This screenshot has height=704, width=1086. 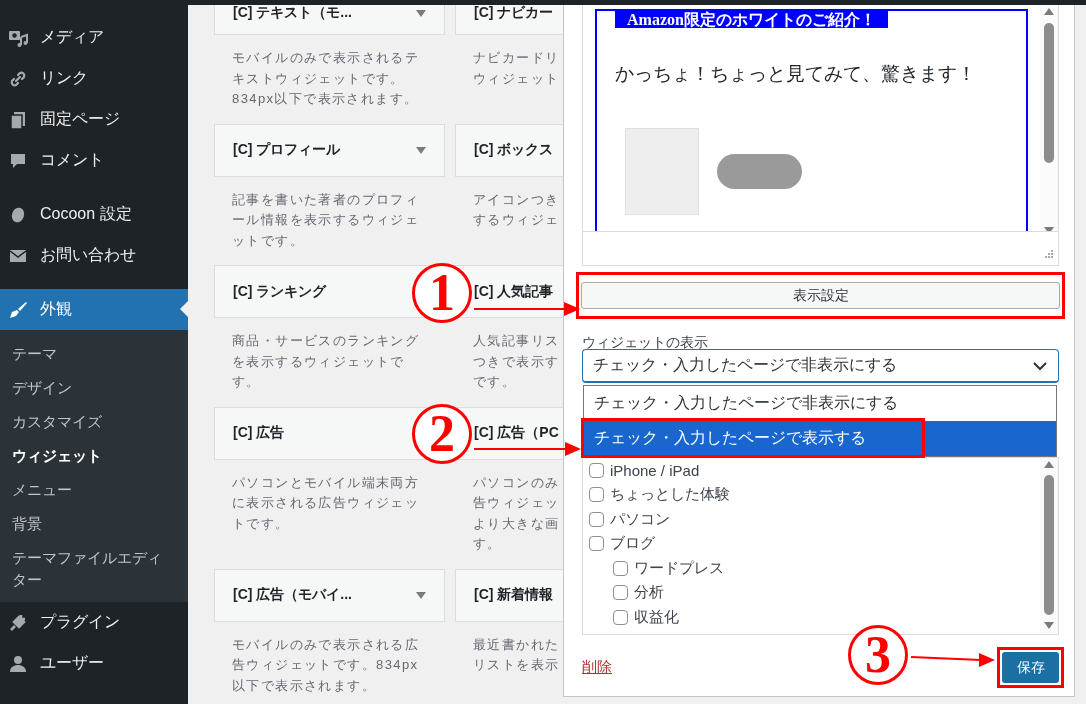 I want to click on widget-description: モバイルのみで表示される広告ウィジェットです。834px以下で表示されます。, so click(x=326, y=665).